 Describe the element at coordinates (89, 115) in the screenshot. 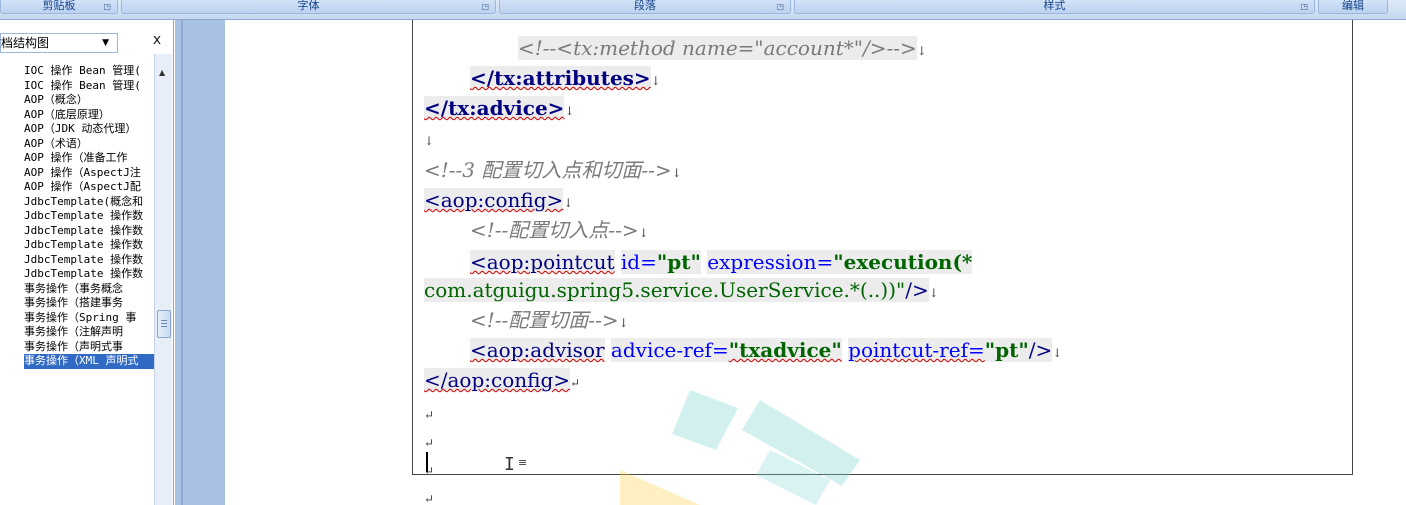

I see `document-map-item: AOP（底层原理）` at that location.